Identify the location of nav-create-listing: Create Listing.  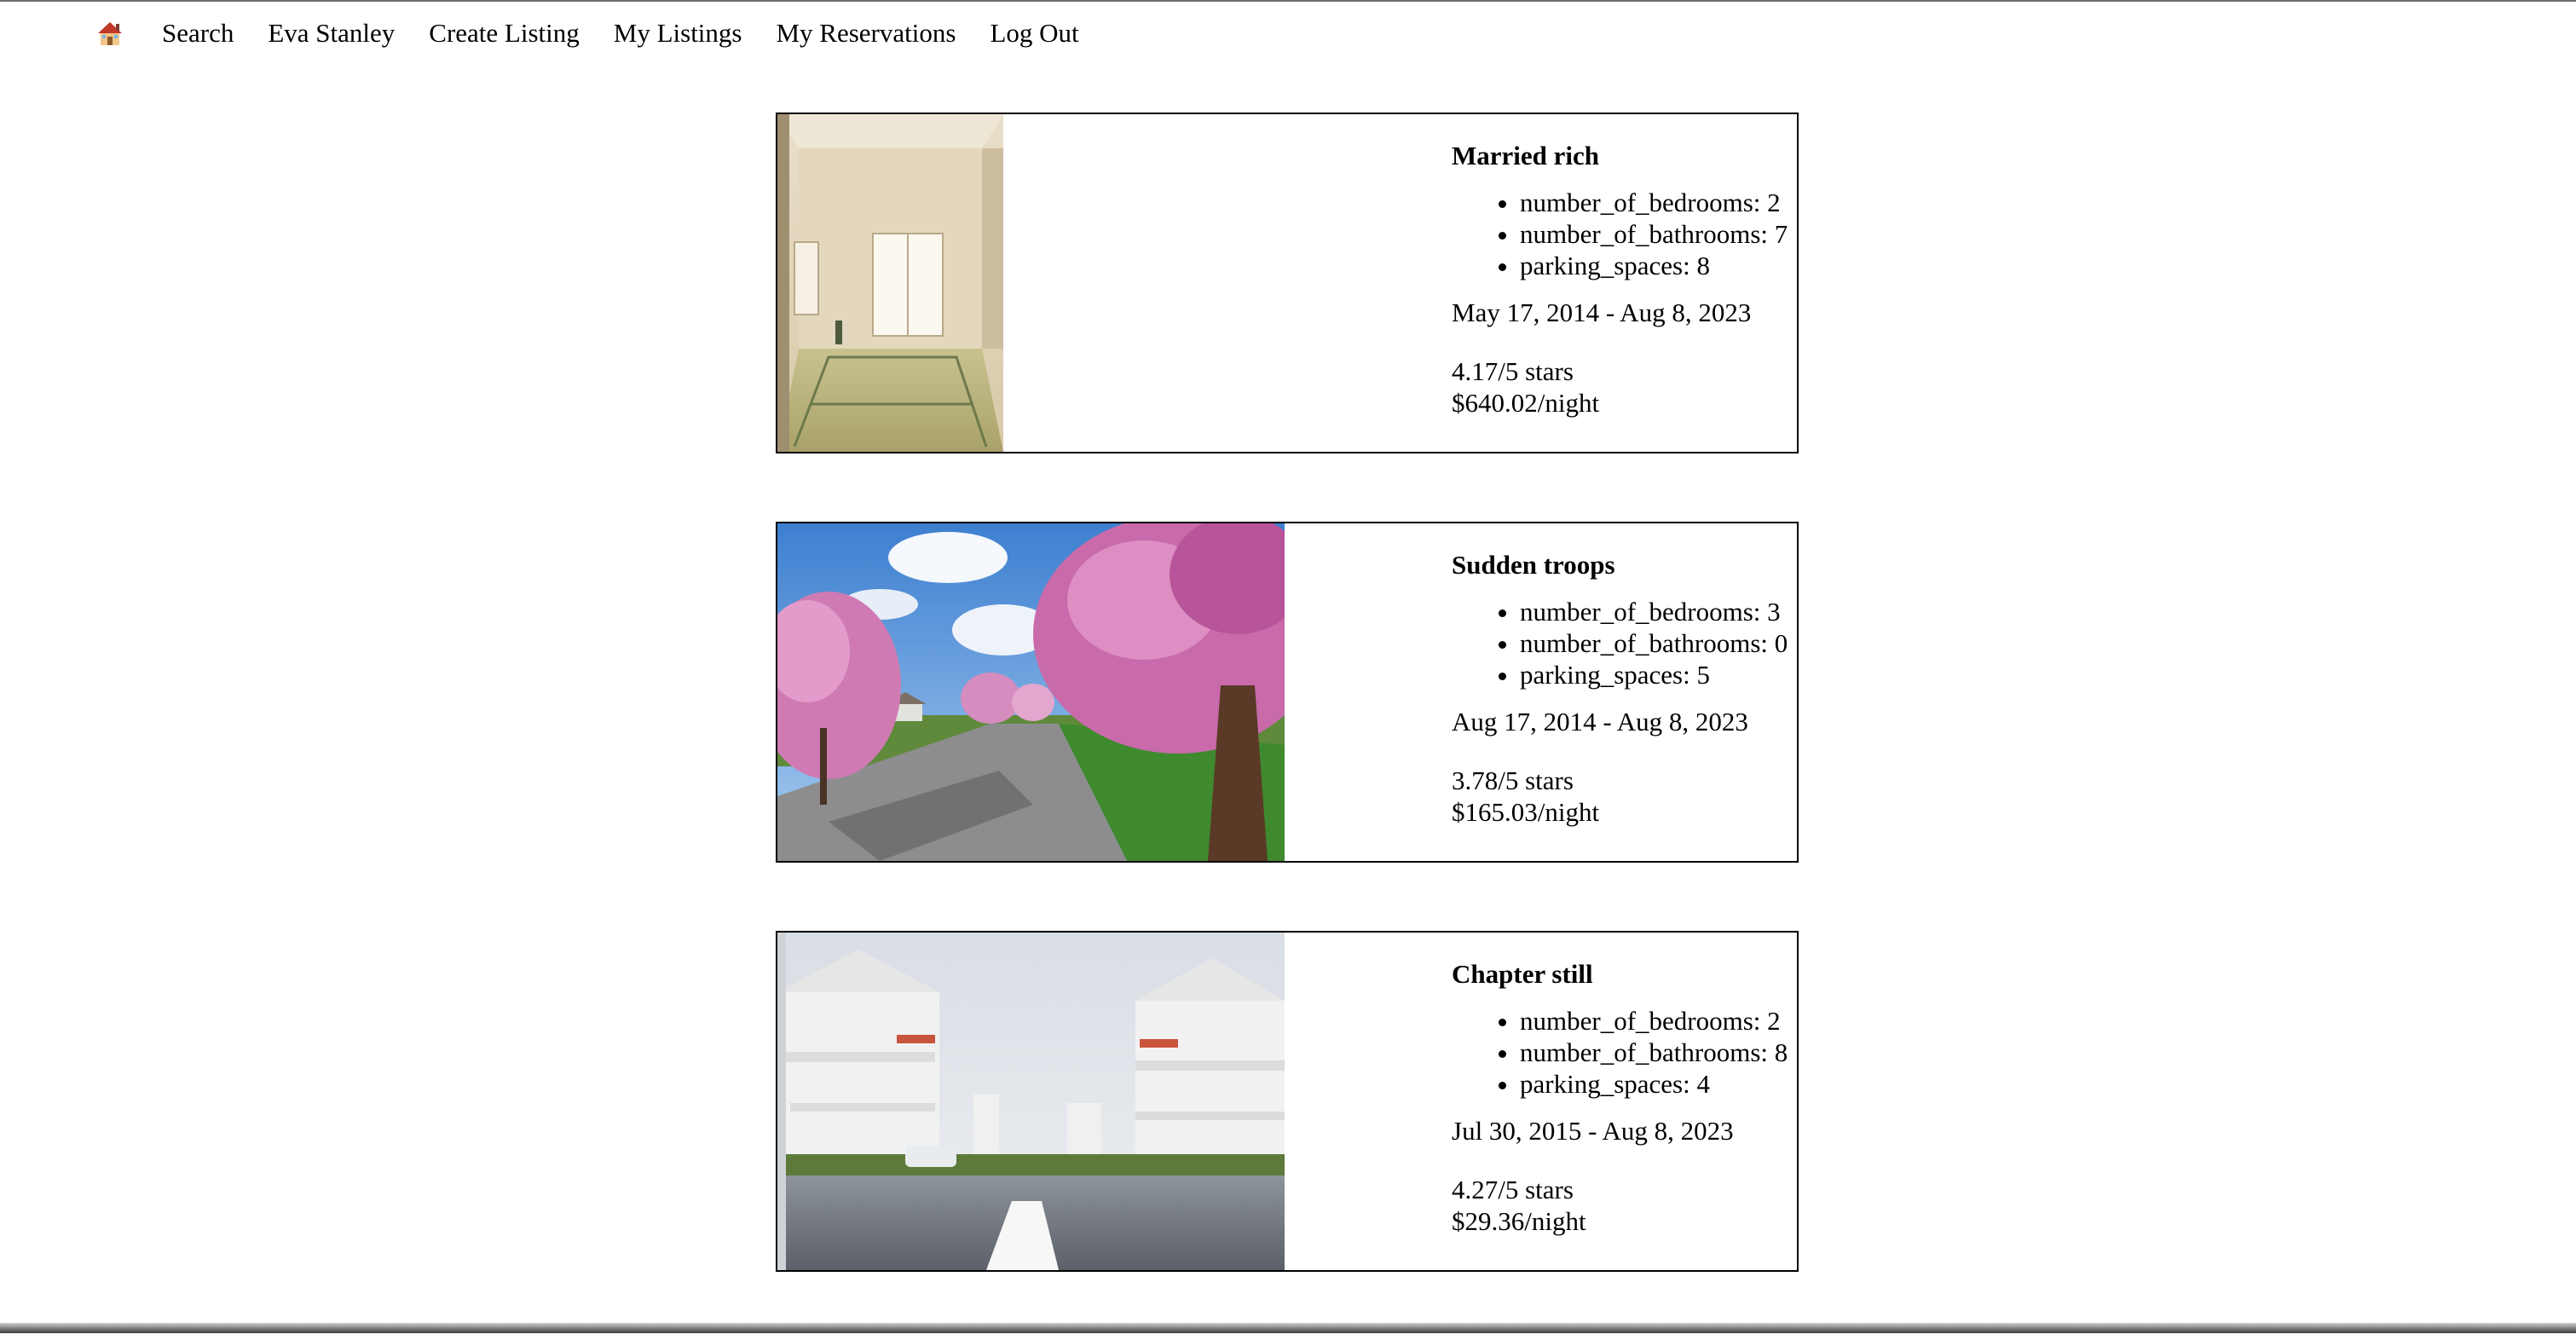
(504, 33).